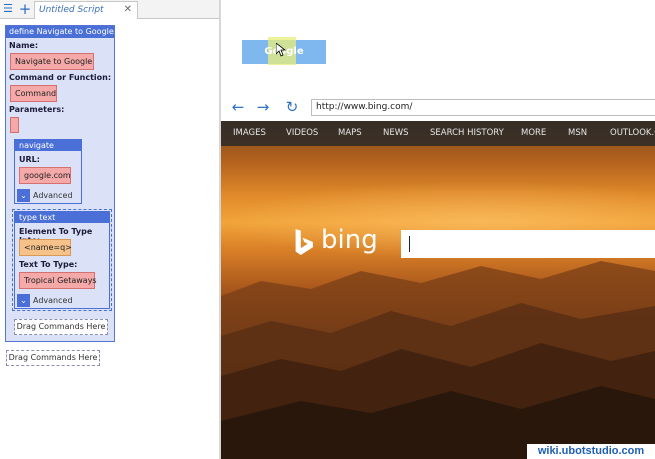 Image resolution: width=655 pixels, height=459 pixels. Describe the element at coordinates (33, 93) in the screenshot. I see `command-field: Command` at that location.